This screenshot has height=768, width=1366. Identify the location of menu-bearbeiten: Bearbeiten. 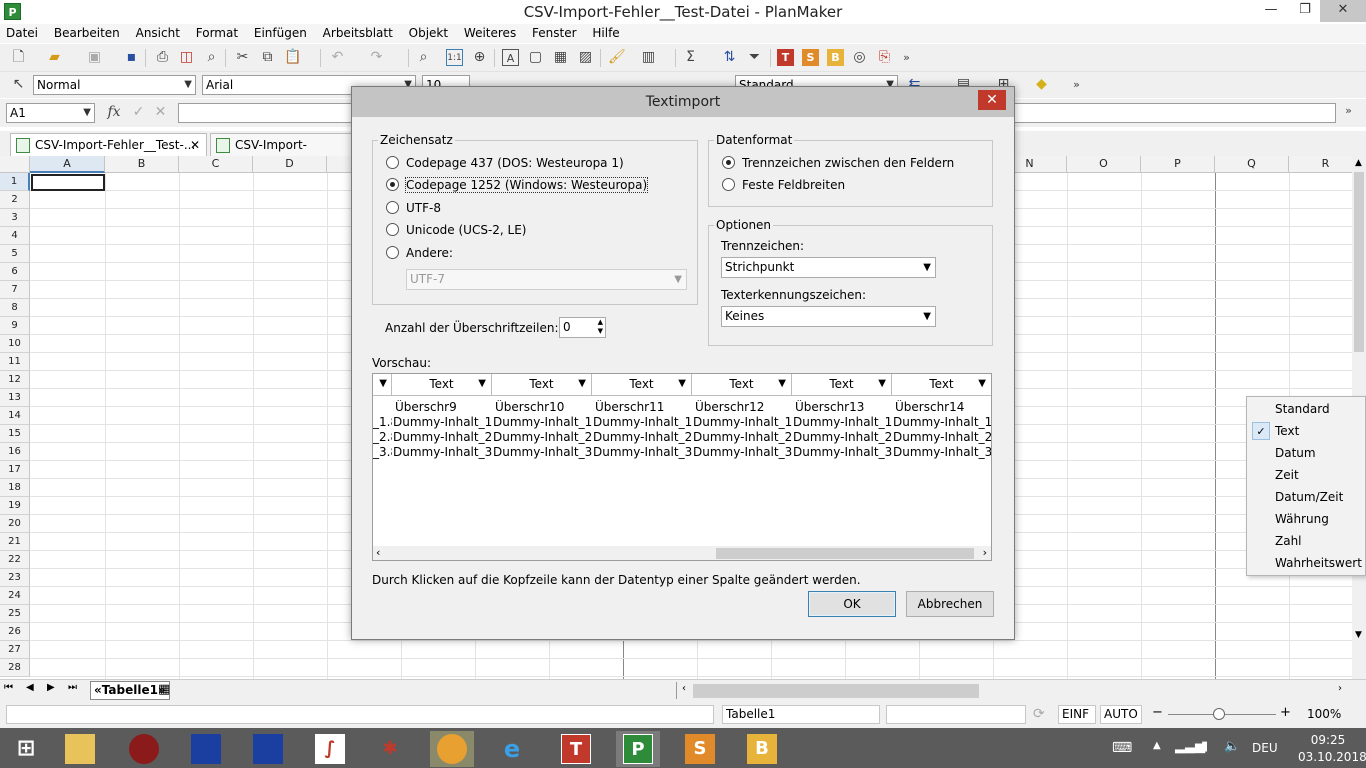
(87, 33).